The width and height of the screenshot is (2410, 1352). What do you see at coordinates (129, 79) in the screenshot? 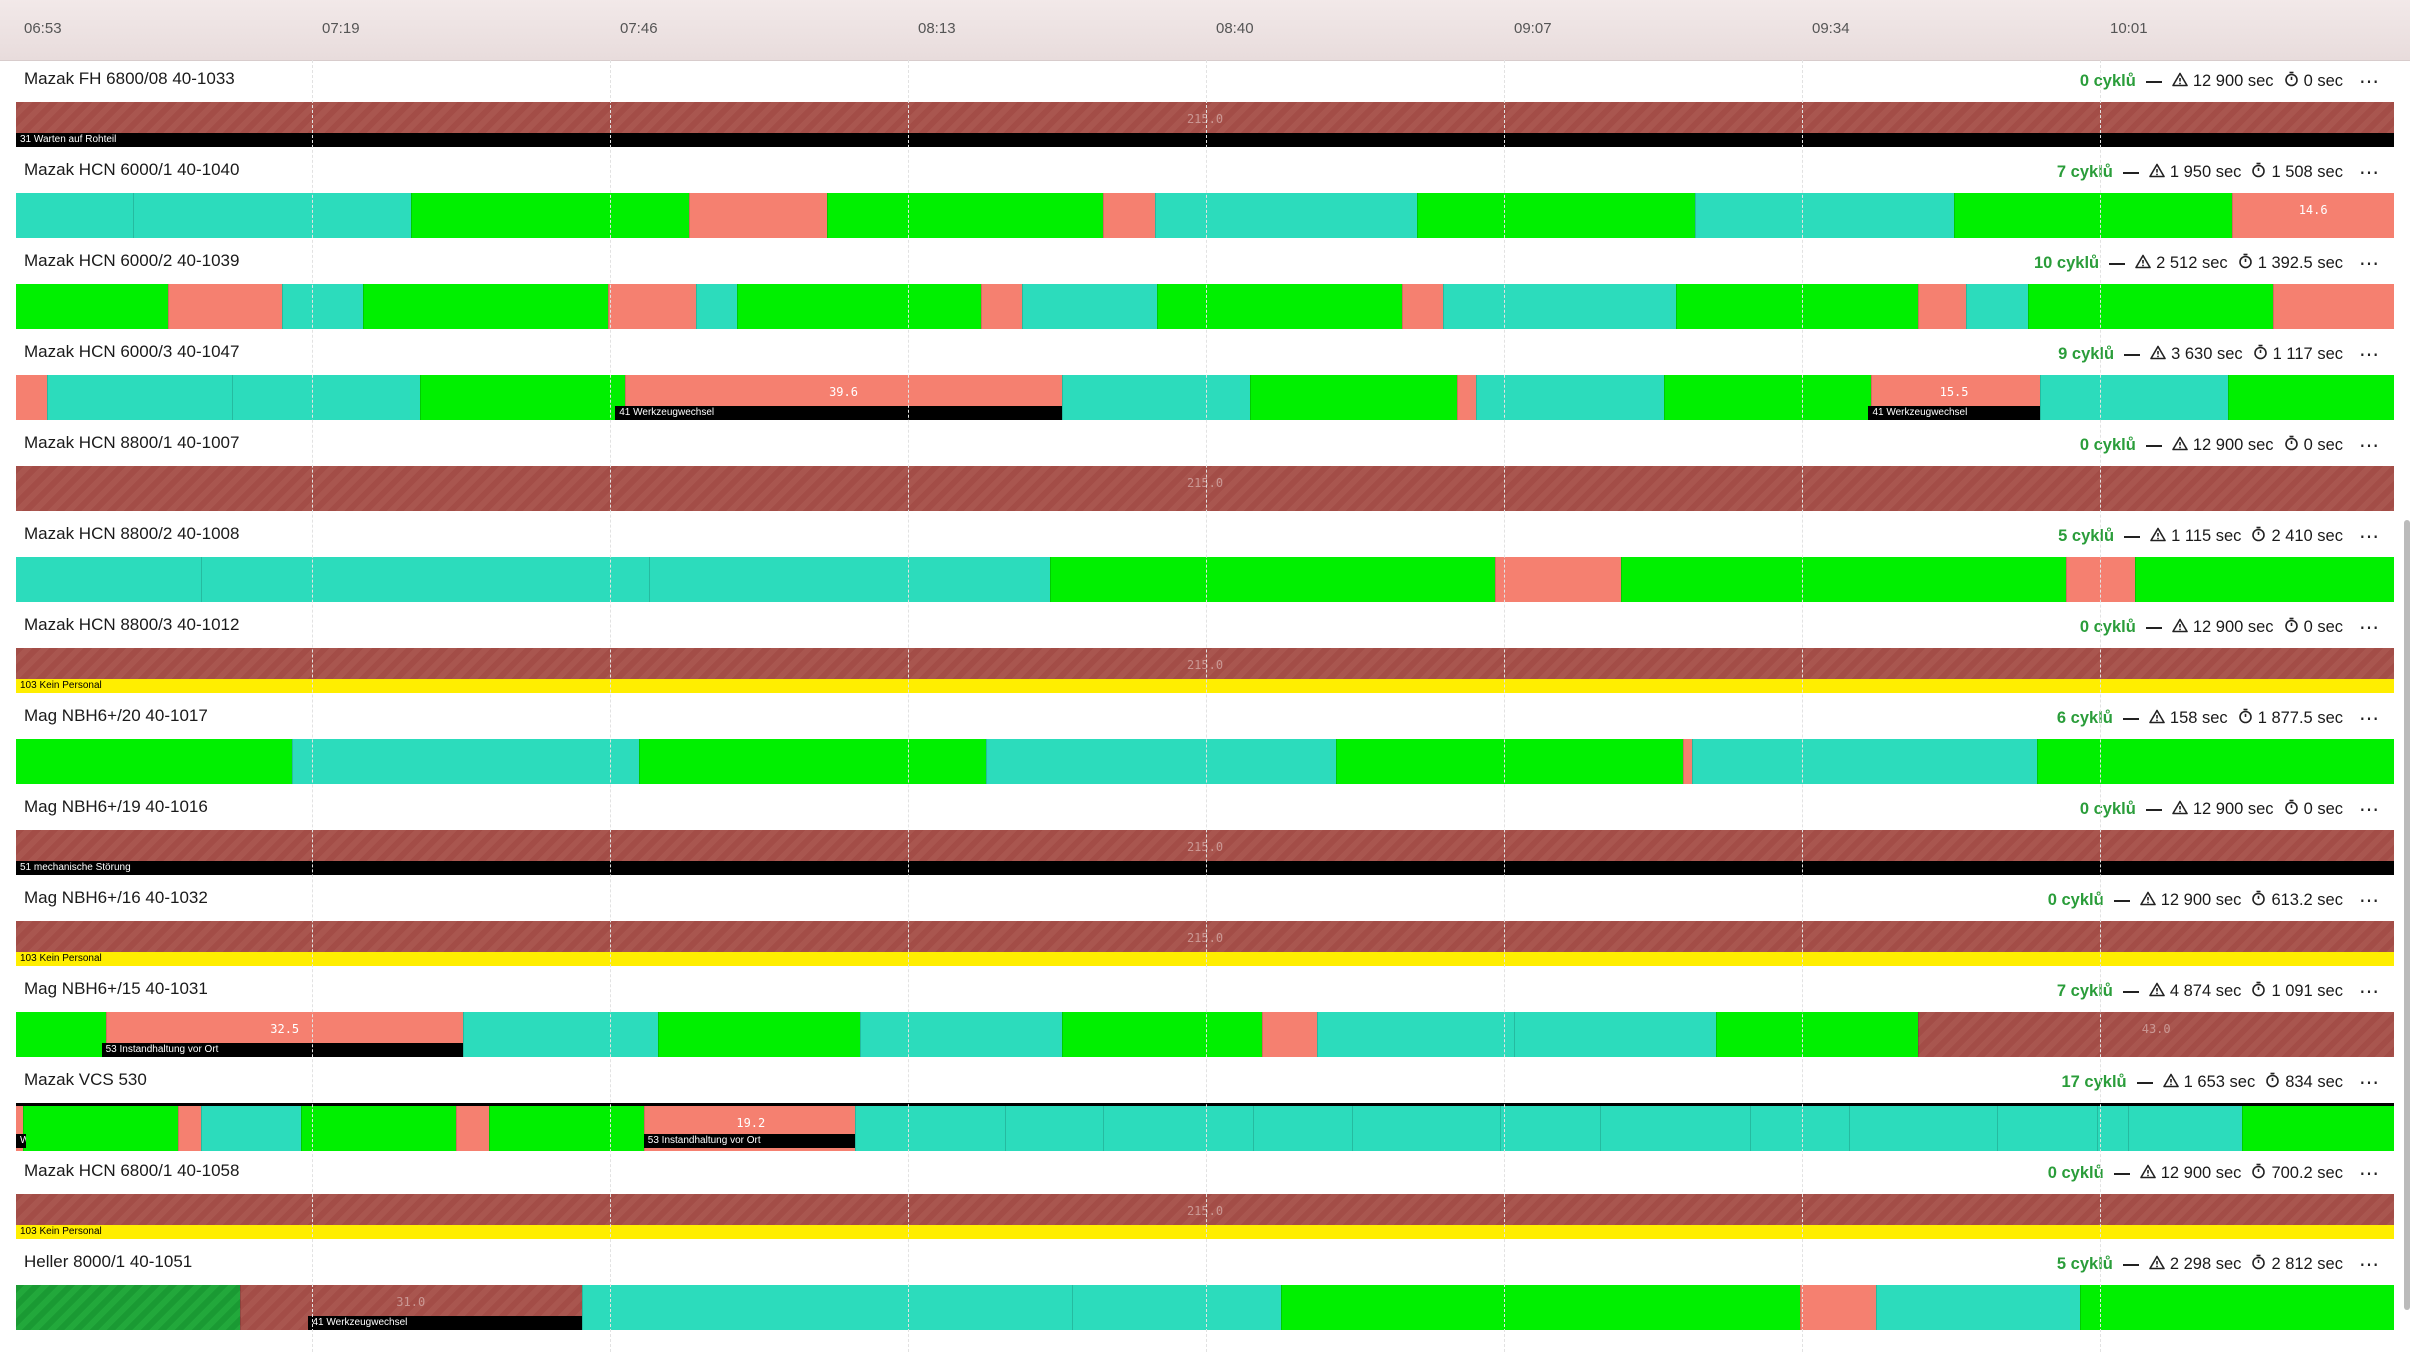
I see `machine-name: Mazak FH 6800/08 40-1033` at bounding box center [129, 79].